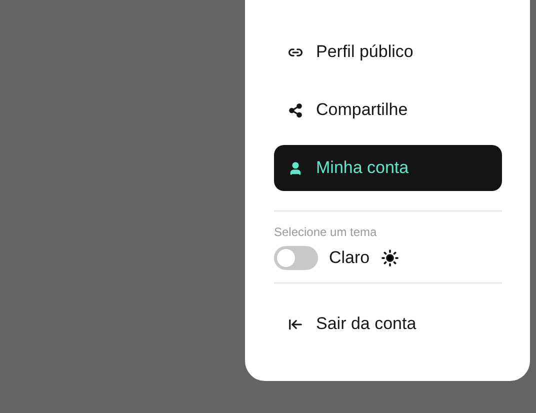 The width and height of the screenshot is (536, 413). What do you see at coordinates (296, 258) in the screenshot?
I see `theme-toggle` at bounding box center [296, 258].